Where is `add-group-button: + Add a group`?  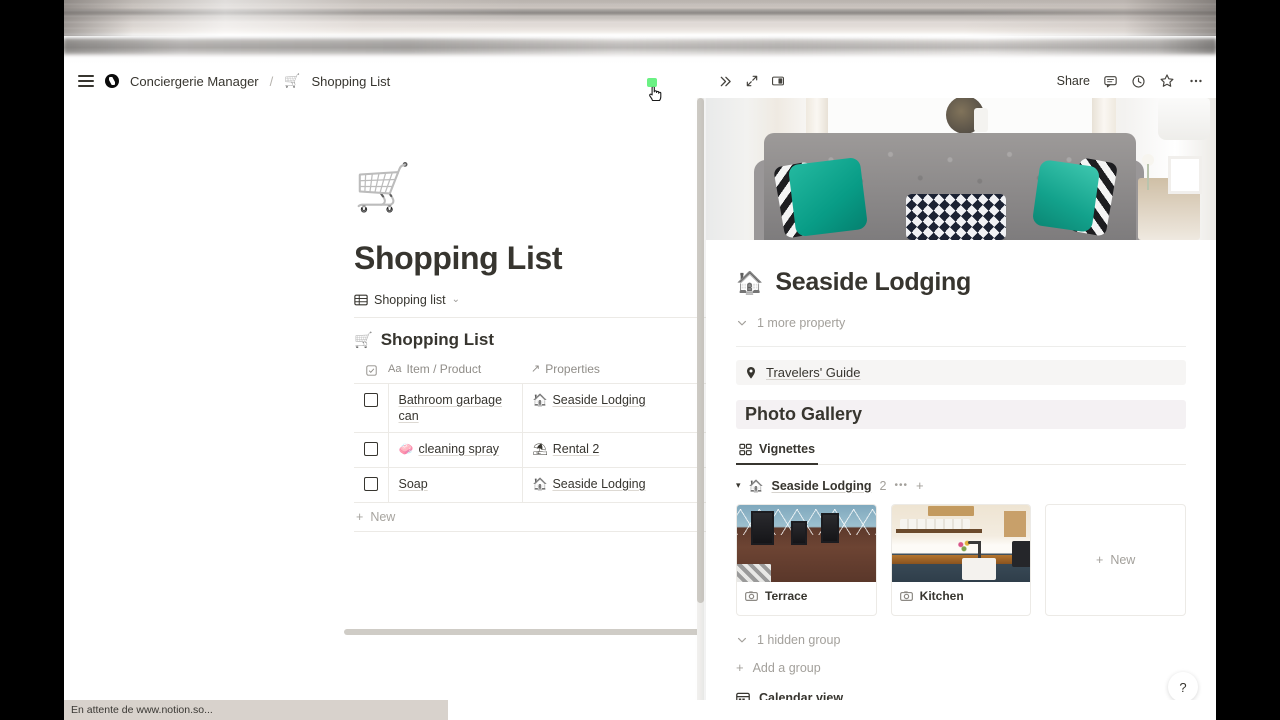
add-group-button: + Add a group is located at coordinates (961, 667).